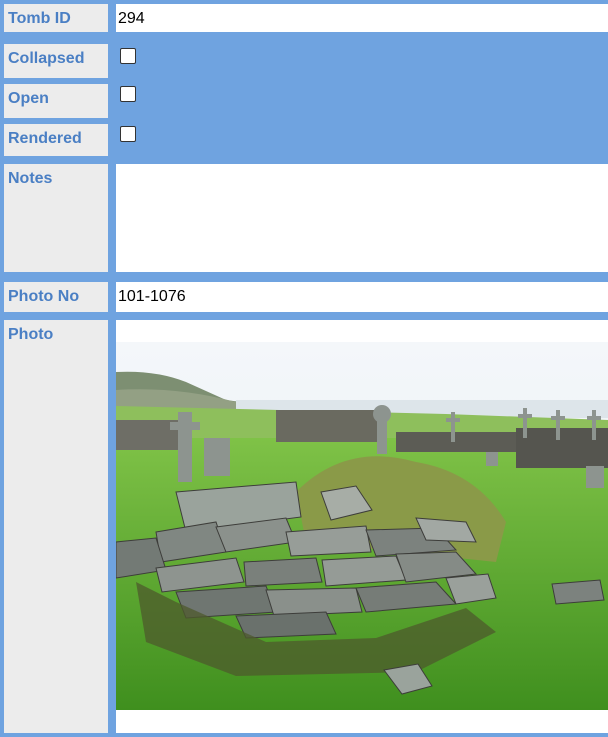 This screenshot has width=608, height=737. I want to click on rendered-row: Rendered, so click(306, 140).